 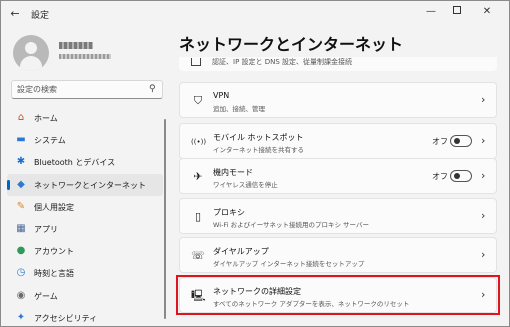 What do you see at coordinates (229, 212) in the screenshot?
I see `card-title: プロキシ` at bounding box center [229, 212].